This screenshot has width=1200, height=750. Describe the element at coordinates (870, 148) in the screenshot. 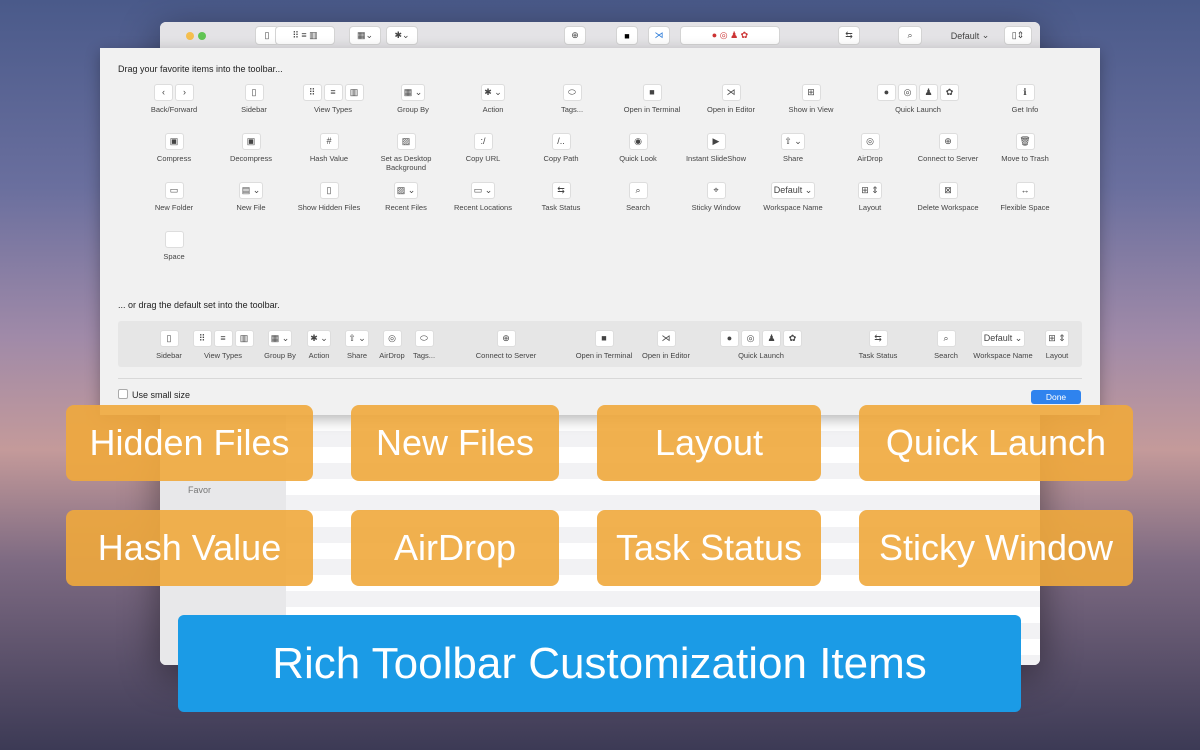

I see `palette-item: ◎ AirDrop` at that location.